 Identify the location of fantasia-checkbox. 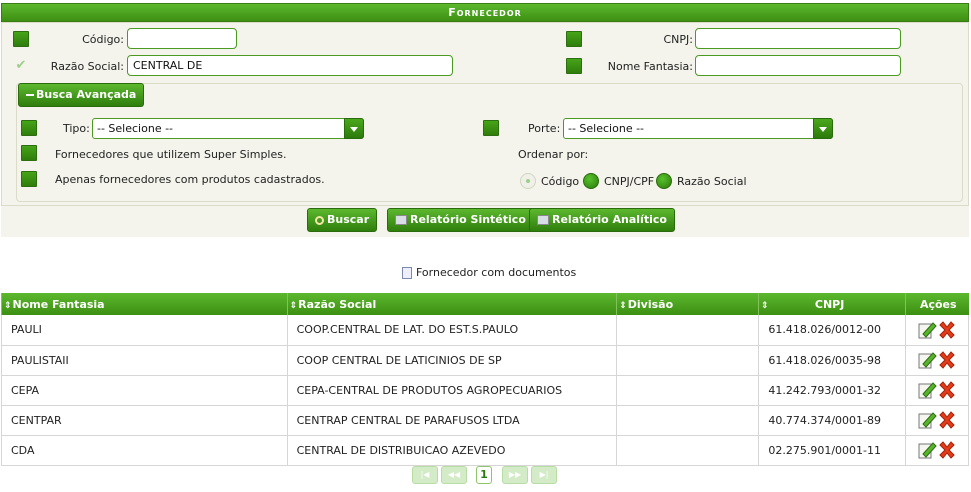
(574, 66).